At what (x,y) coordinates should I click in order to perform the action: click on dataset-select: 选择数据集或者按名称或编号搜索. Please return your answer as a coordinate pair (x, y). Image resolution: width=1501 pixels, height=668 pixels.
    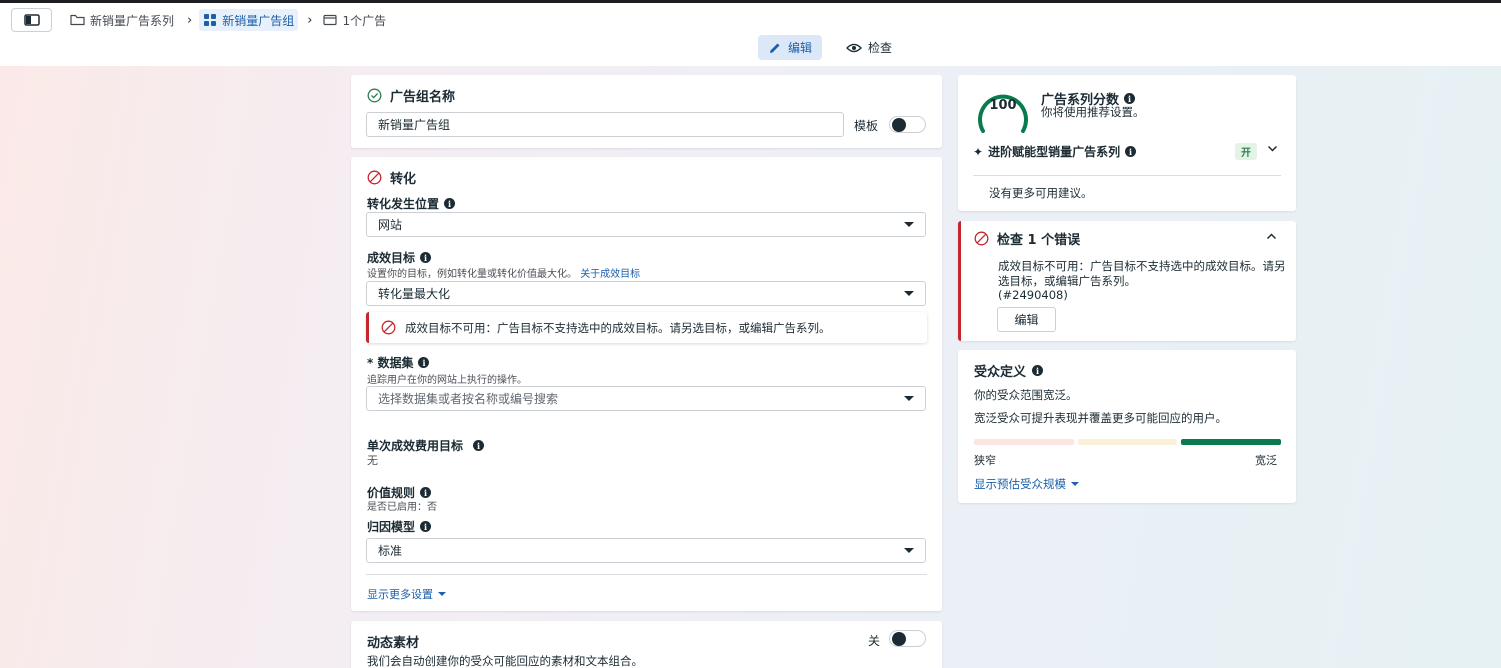
    Looking at the image, I should click on (646, 398).